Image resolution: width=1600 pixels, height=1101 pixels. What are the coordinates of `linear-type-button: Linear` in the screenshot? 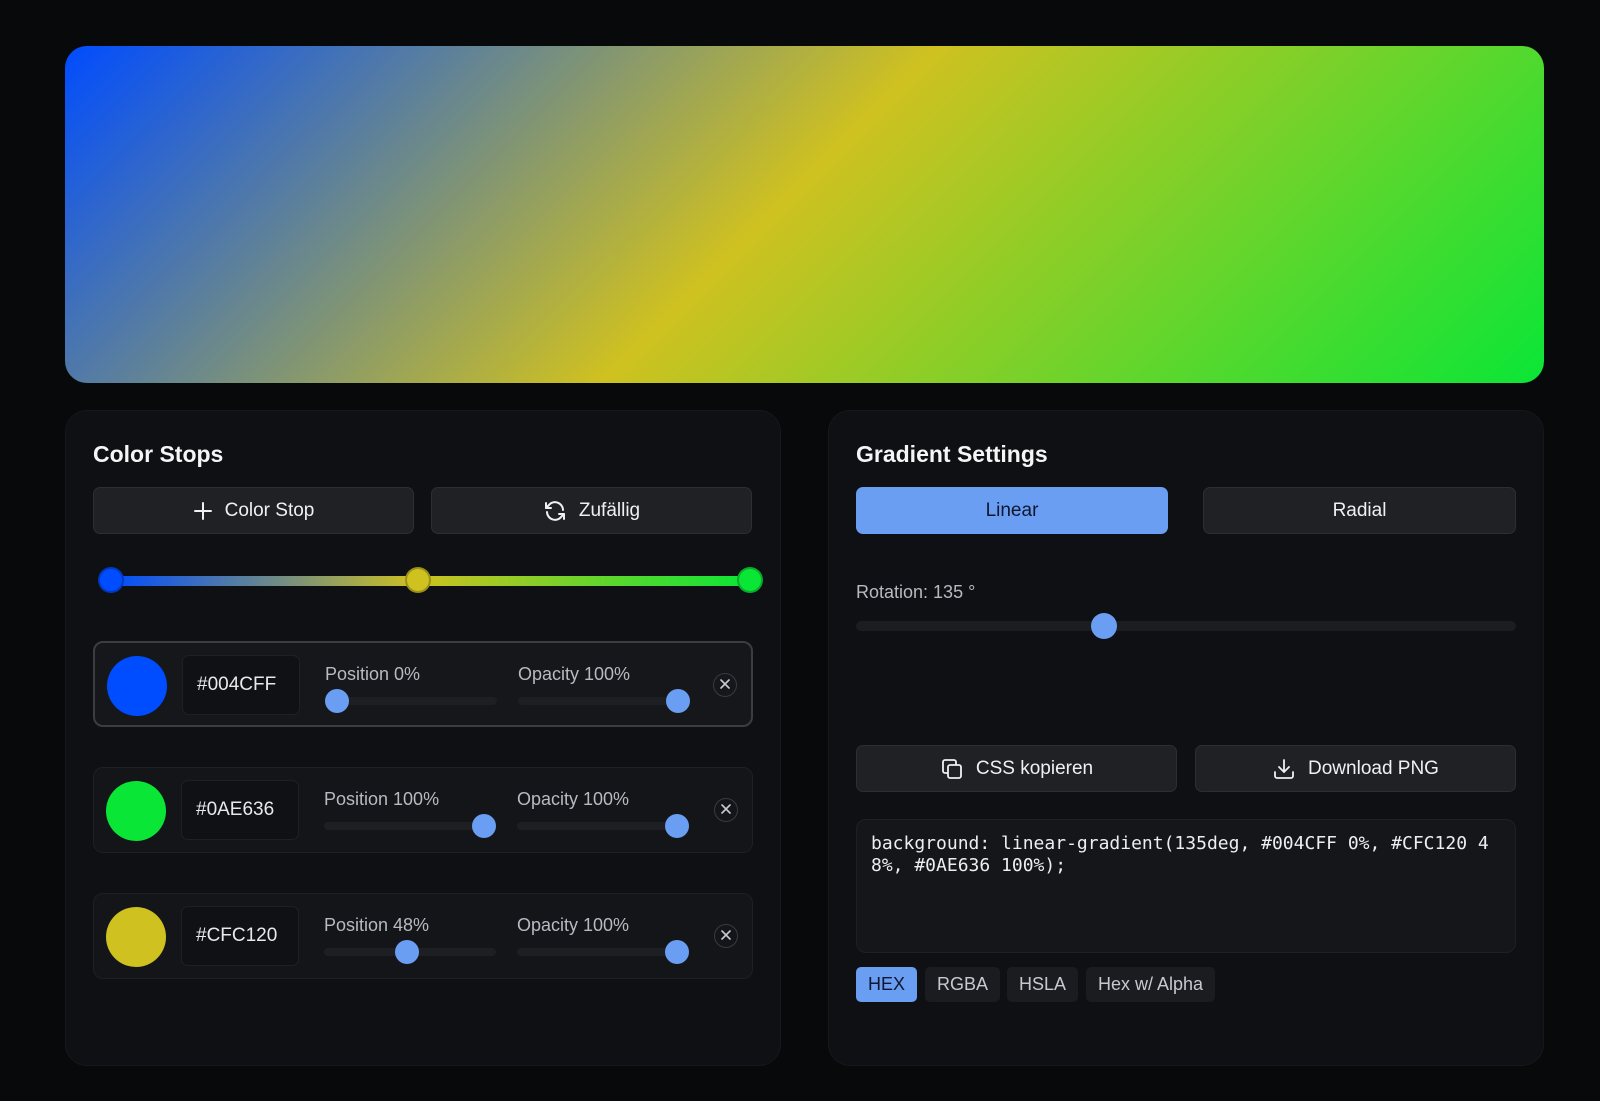 It's located at (1012, 510).